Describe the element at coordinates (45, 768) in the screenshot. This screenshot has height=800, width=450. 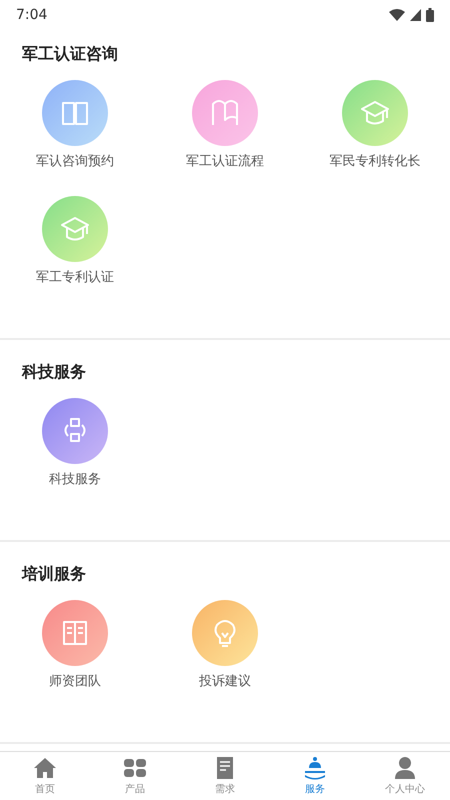
I see `home-icon` at that location.